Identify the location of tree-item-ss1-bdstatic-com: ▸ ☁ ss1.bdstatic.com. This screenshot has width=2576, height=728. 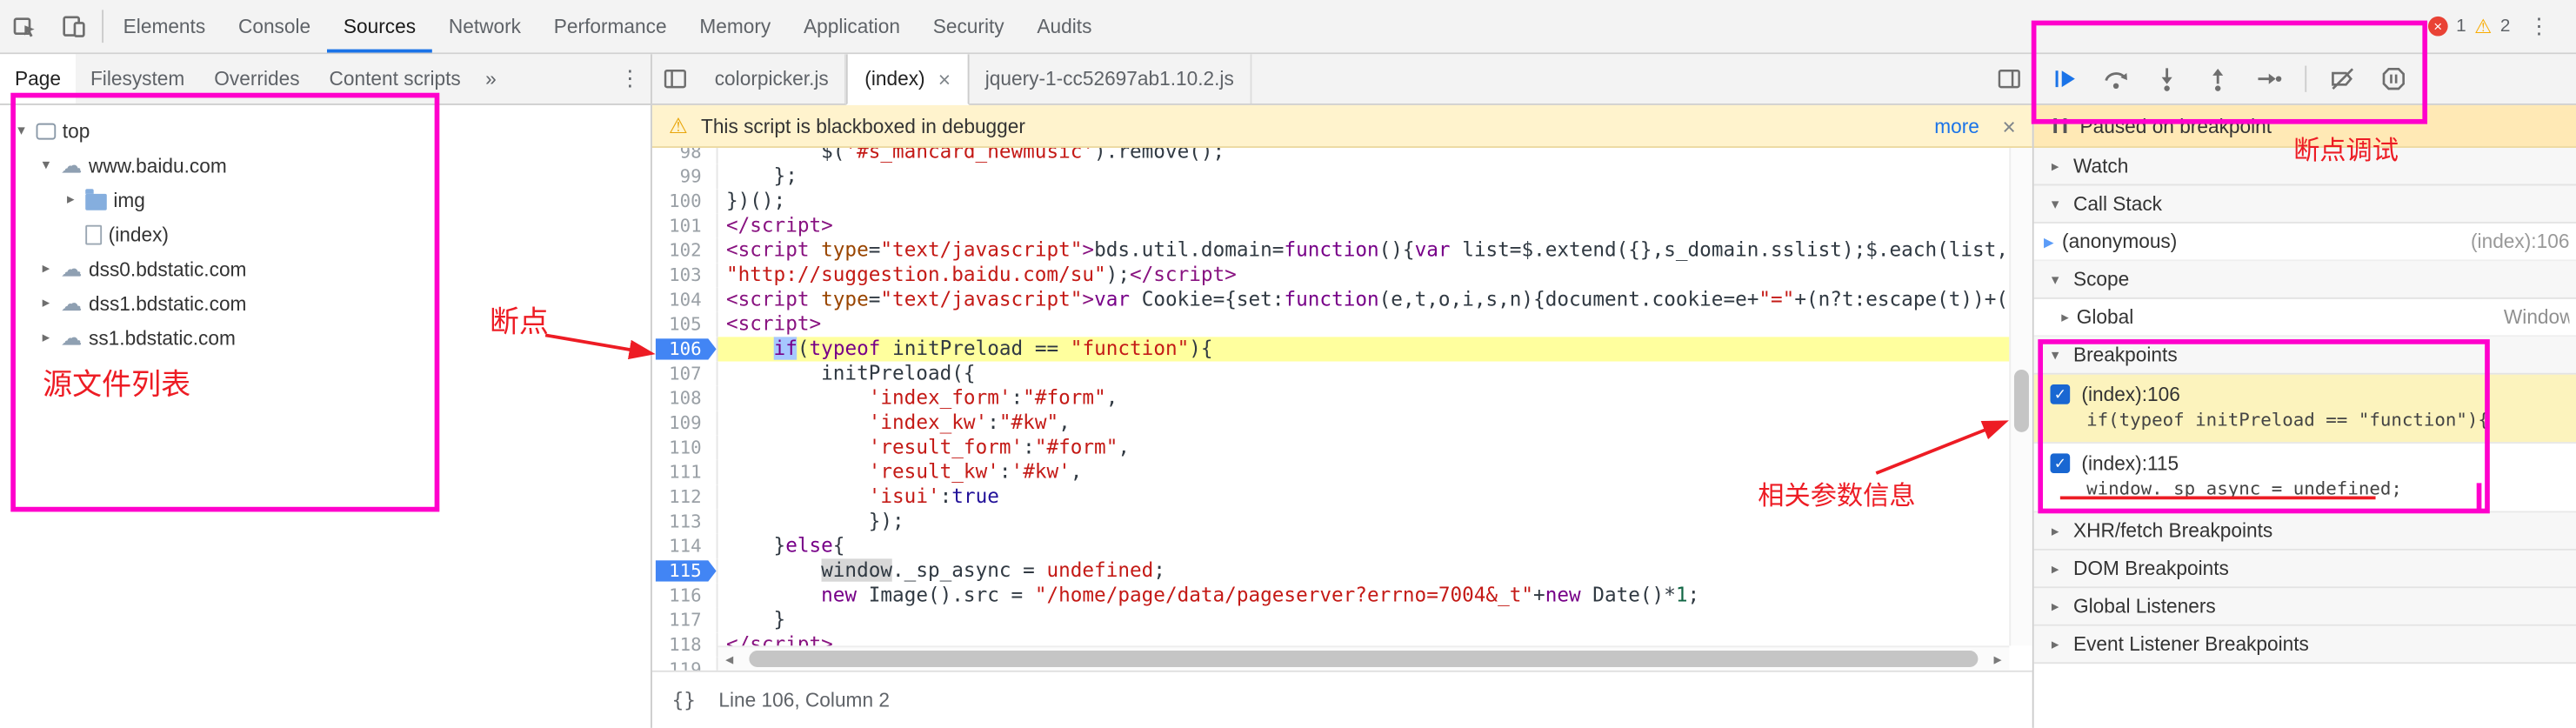
(325, 337).